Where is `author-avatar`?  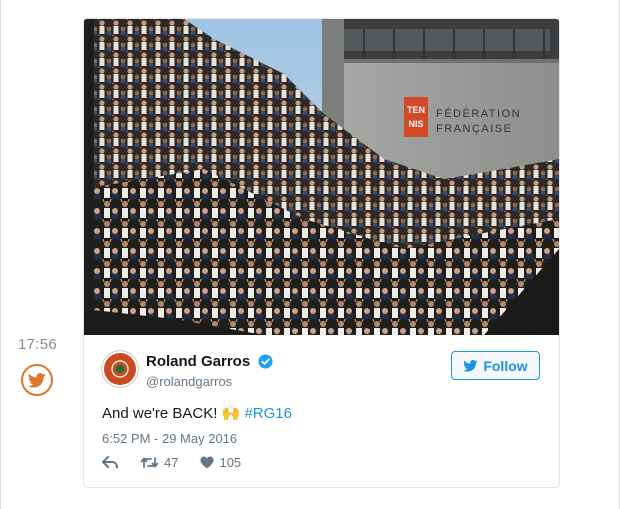 author-avatar is located at coordinates (120, 369).